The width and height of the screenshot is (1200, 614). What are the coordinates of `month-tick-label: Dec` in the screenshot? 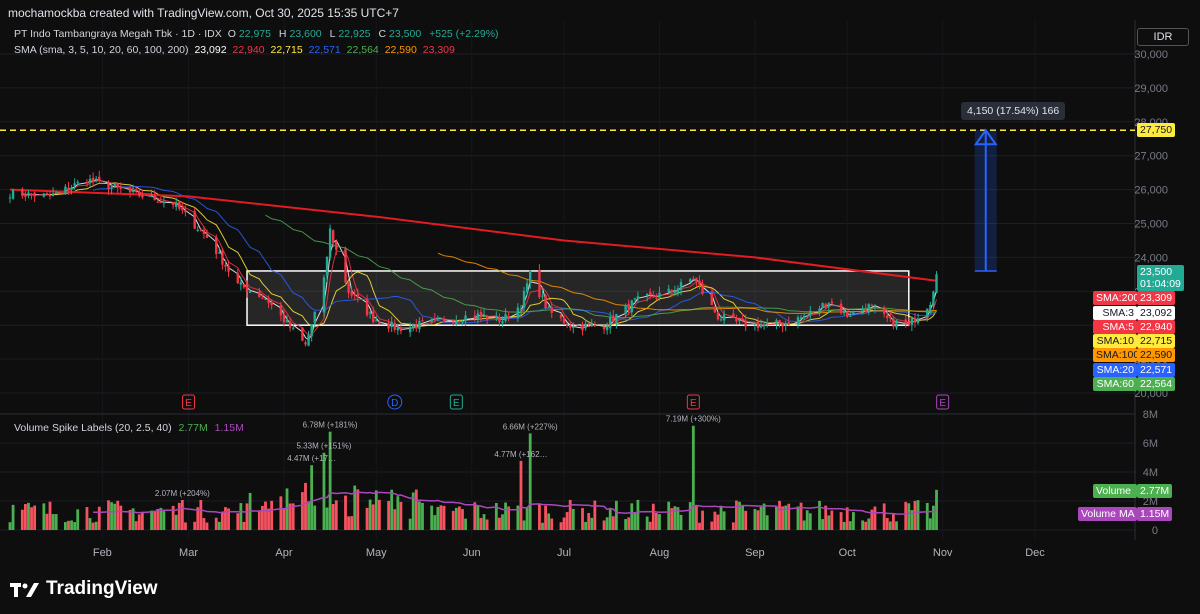 It's located at (1035, 553).